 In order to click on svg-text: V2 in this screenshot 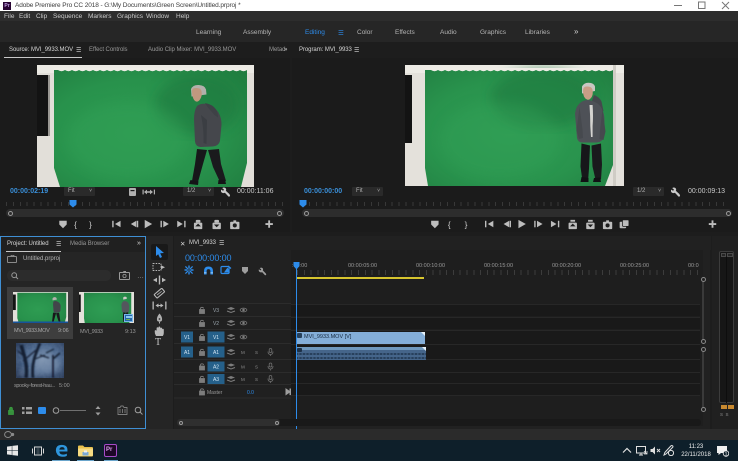, I will do `click(216, 324)`.